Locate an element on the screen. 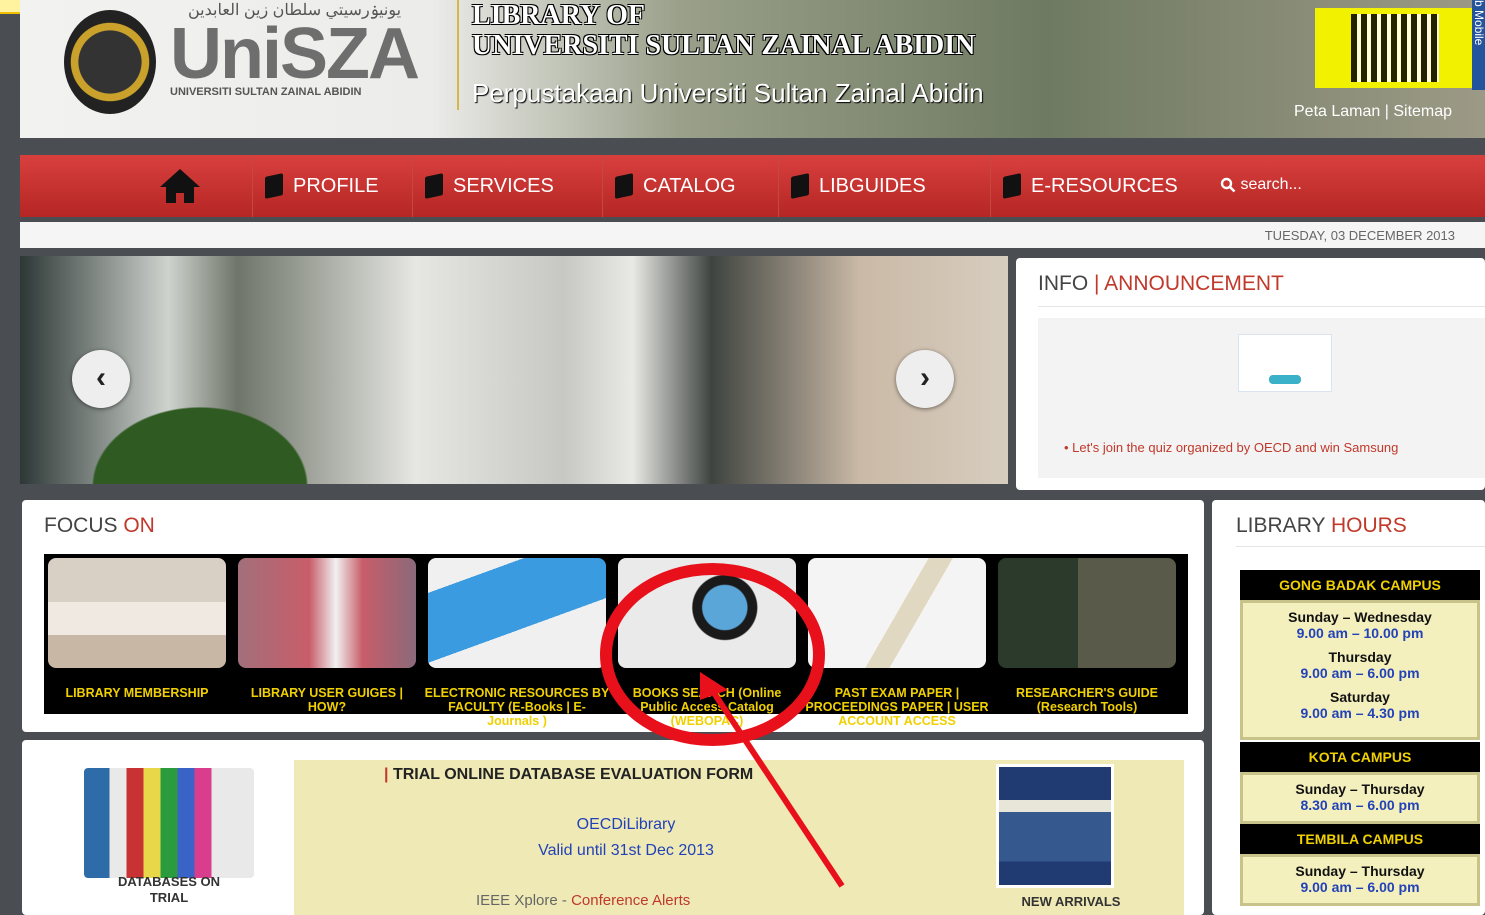 This screenshot has width=1485, height=915. databases-caption: DATABASES ON TRIAL is located at coordinates (169, 889).